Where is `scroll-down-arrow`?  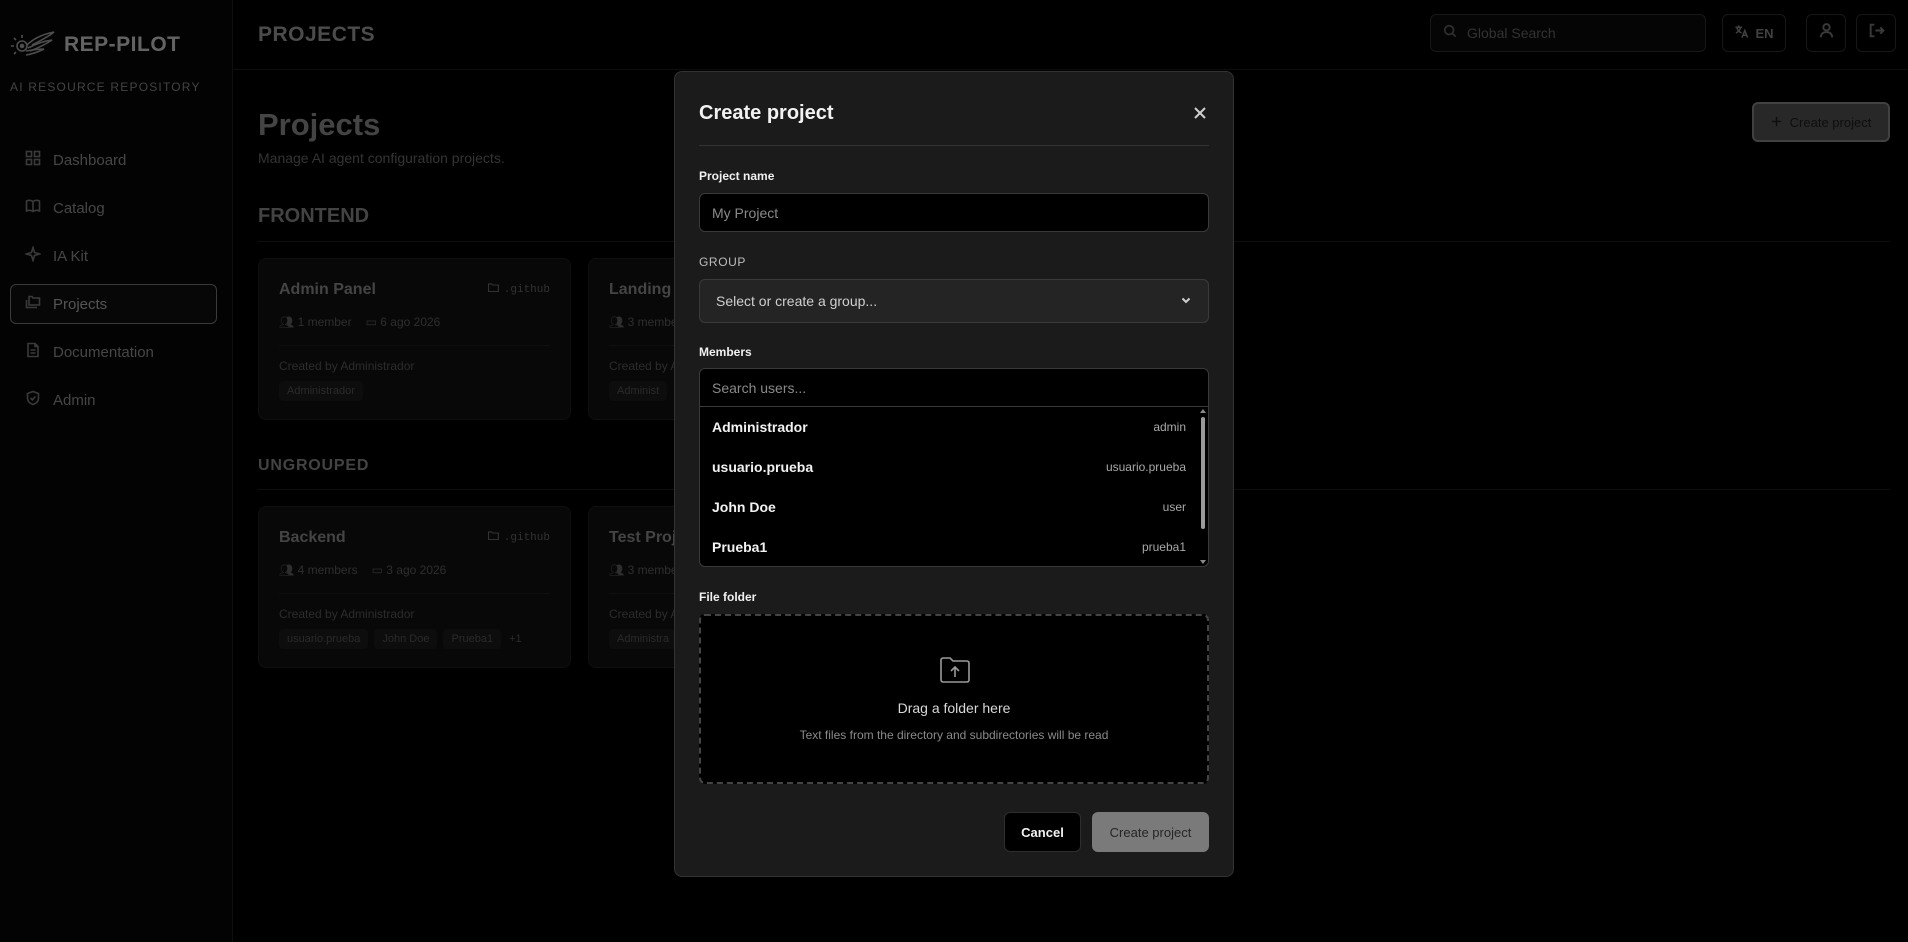
scroll-down-arrow is located at coordinates (1203, 562).